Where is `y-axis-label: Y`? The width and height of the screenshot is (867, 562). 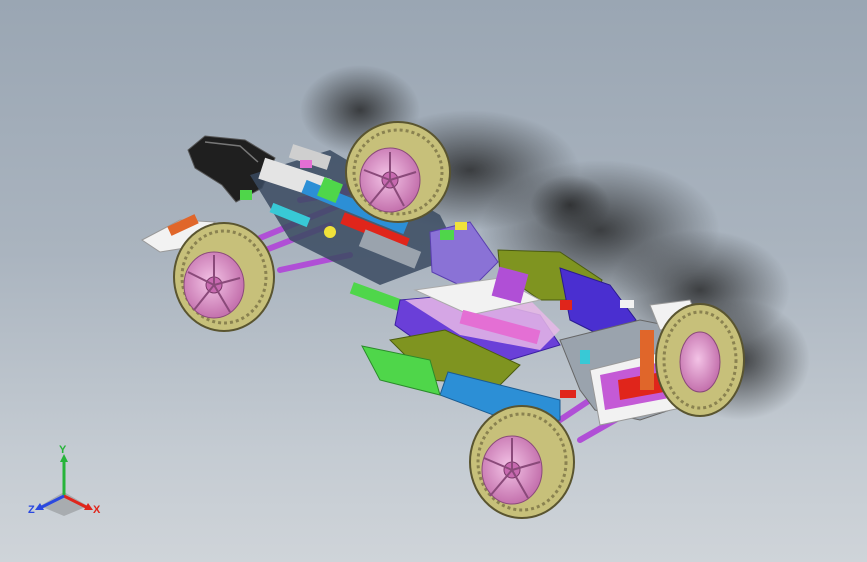
y-axis-label: Y is located at coordinates (63, 450).